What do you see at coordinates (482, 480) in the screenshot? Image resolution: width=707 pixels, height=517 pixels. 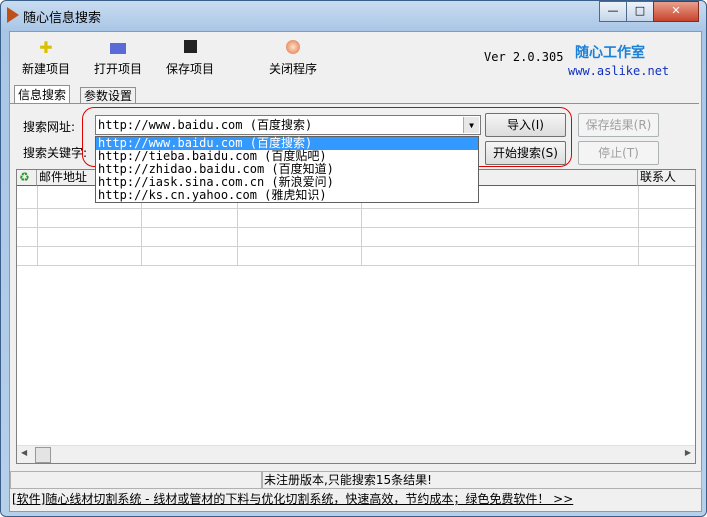 I see `status-message: 未注册版本,只能搜索15条结果!` at bounding box center [482, 480].